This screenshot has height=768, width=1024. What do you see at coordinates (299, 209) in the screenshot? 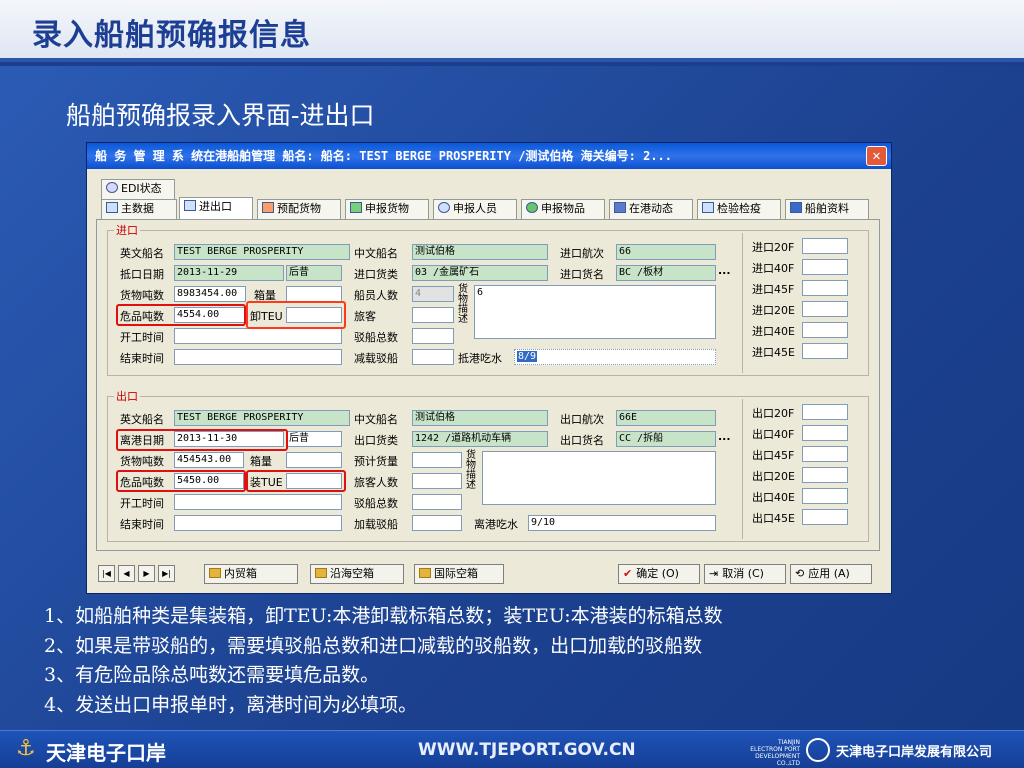
I see `tab-planned-cargo: 预配货物` at bounding box center [299, 209].